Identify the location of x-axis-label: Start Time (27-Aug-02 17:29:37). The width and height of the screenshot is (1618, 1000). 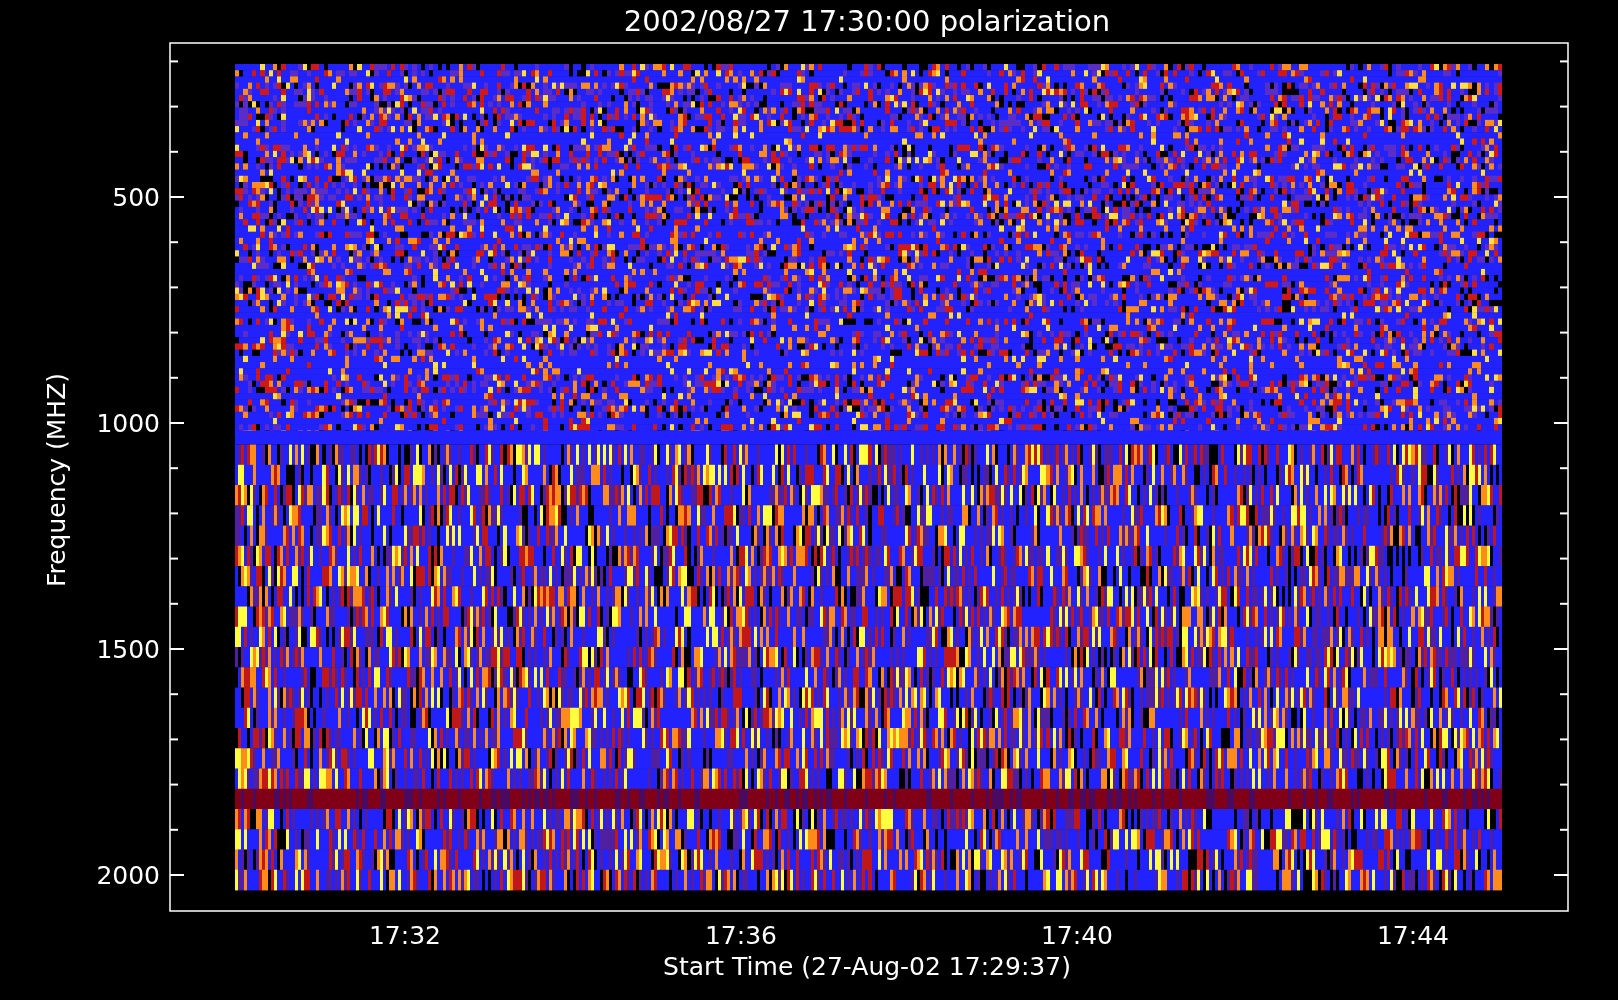
(867, 966).